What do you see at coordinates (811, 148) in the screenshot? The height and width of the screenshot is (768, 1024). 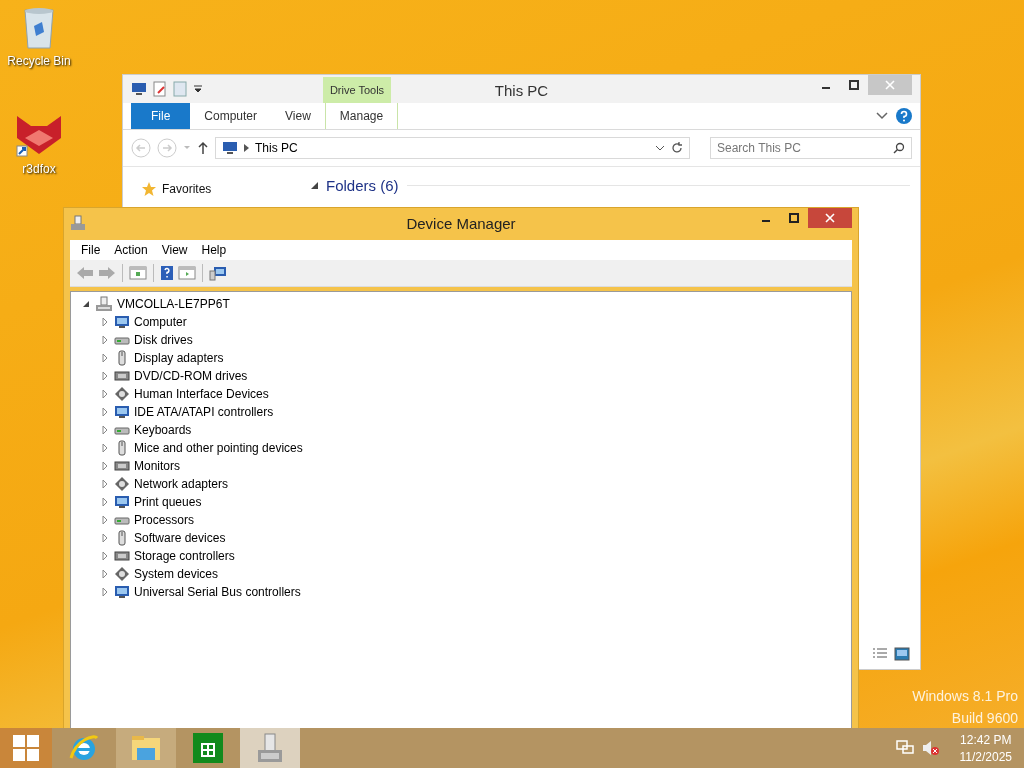 I see `search-field: Search This PC` at bounding box center [811, 148].